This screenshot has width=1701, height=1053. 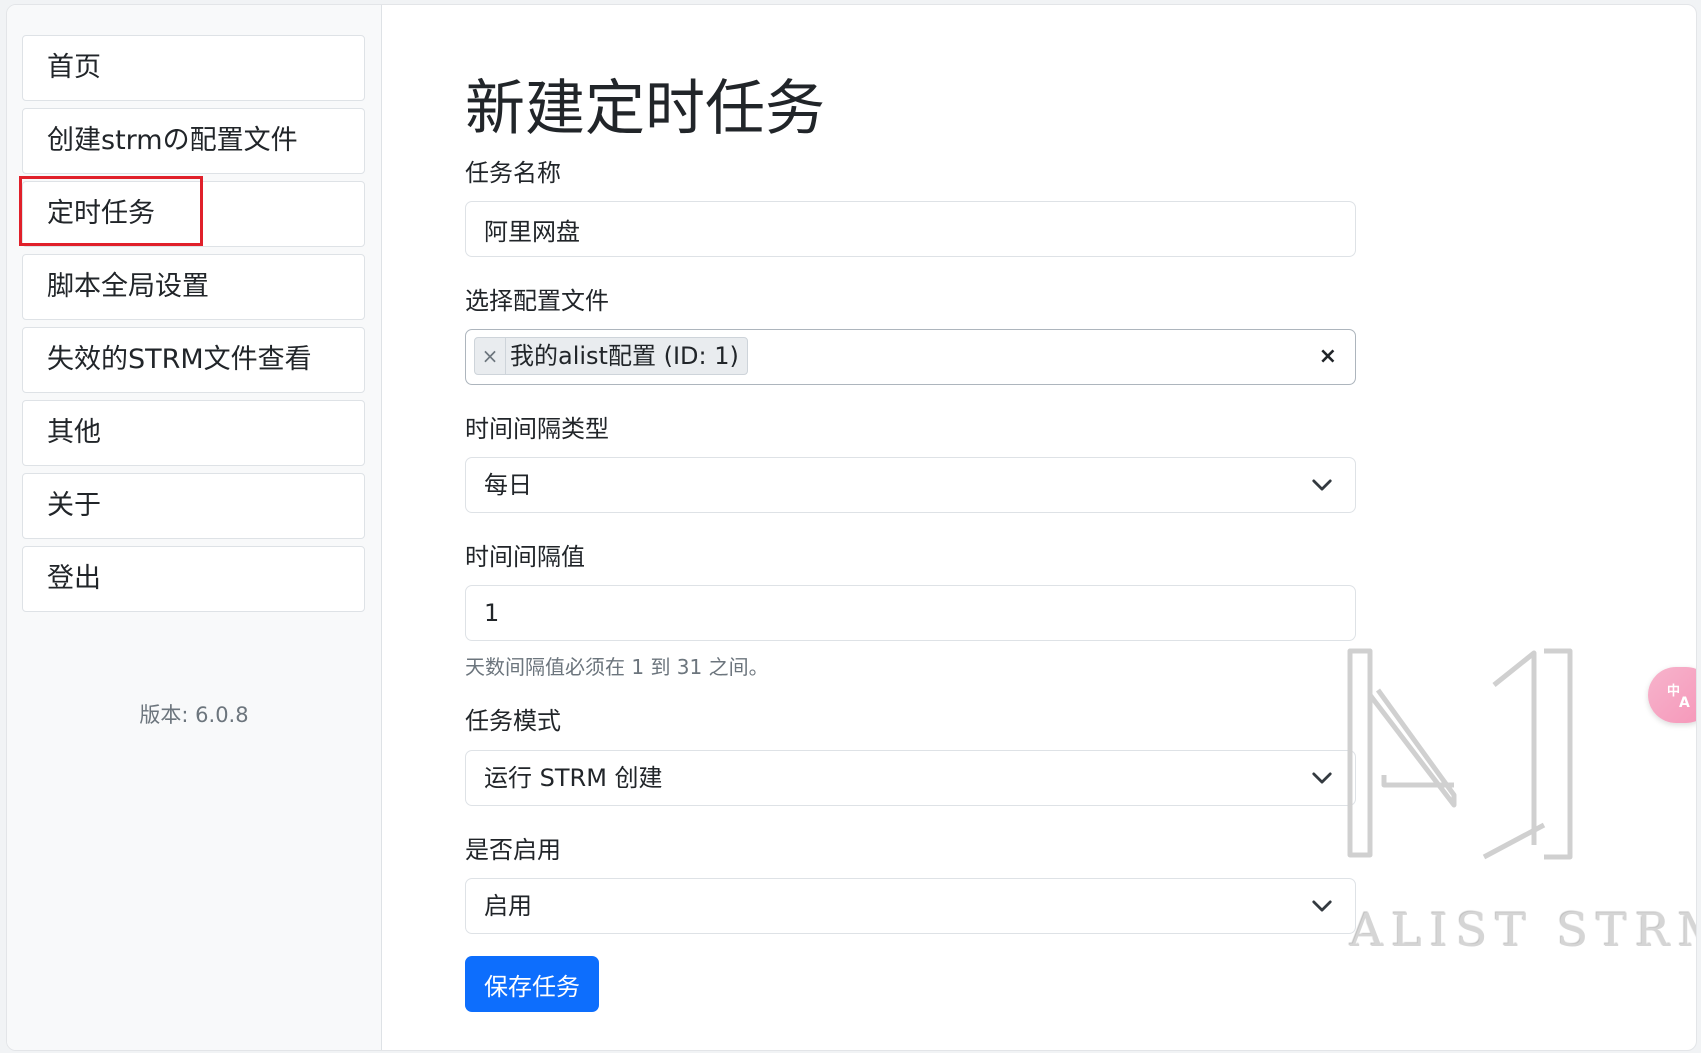 What do you see at coordinates (537, 429) in the screenshot?
I see `interval-type-label: 时间间隔类型` at bounding box center [537, 429].